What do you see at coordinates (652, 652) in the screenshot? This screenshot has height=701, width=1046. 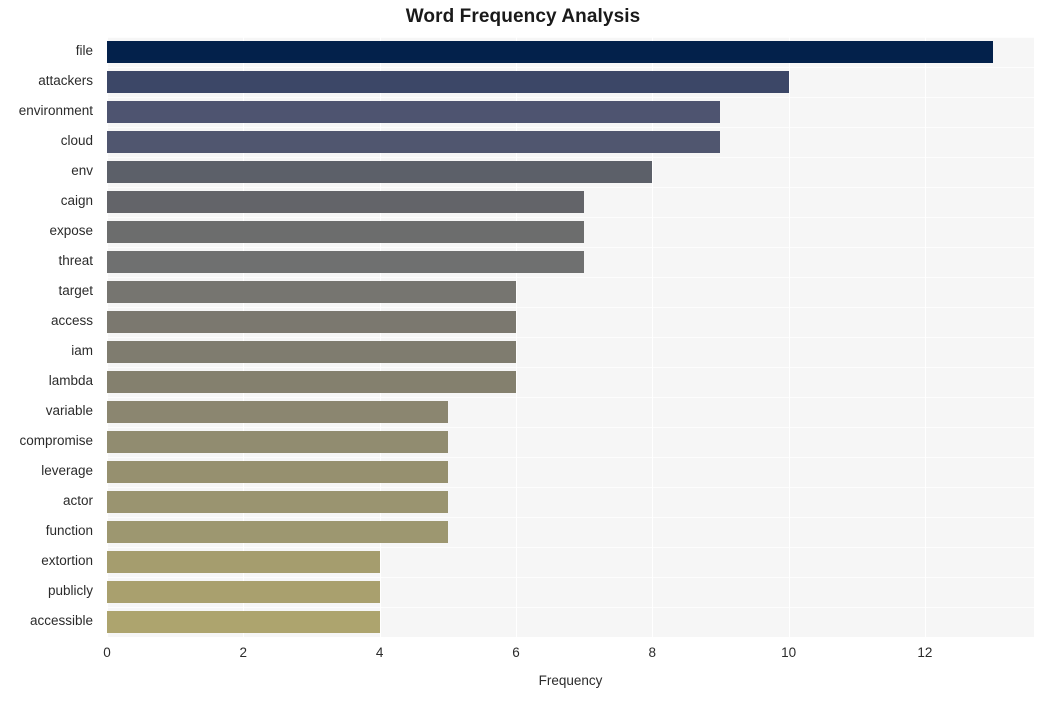 I see `x-axis-tick-label: 8` at bounding box center [652, 652].